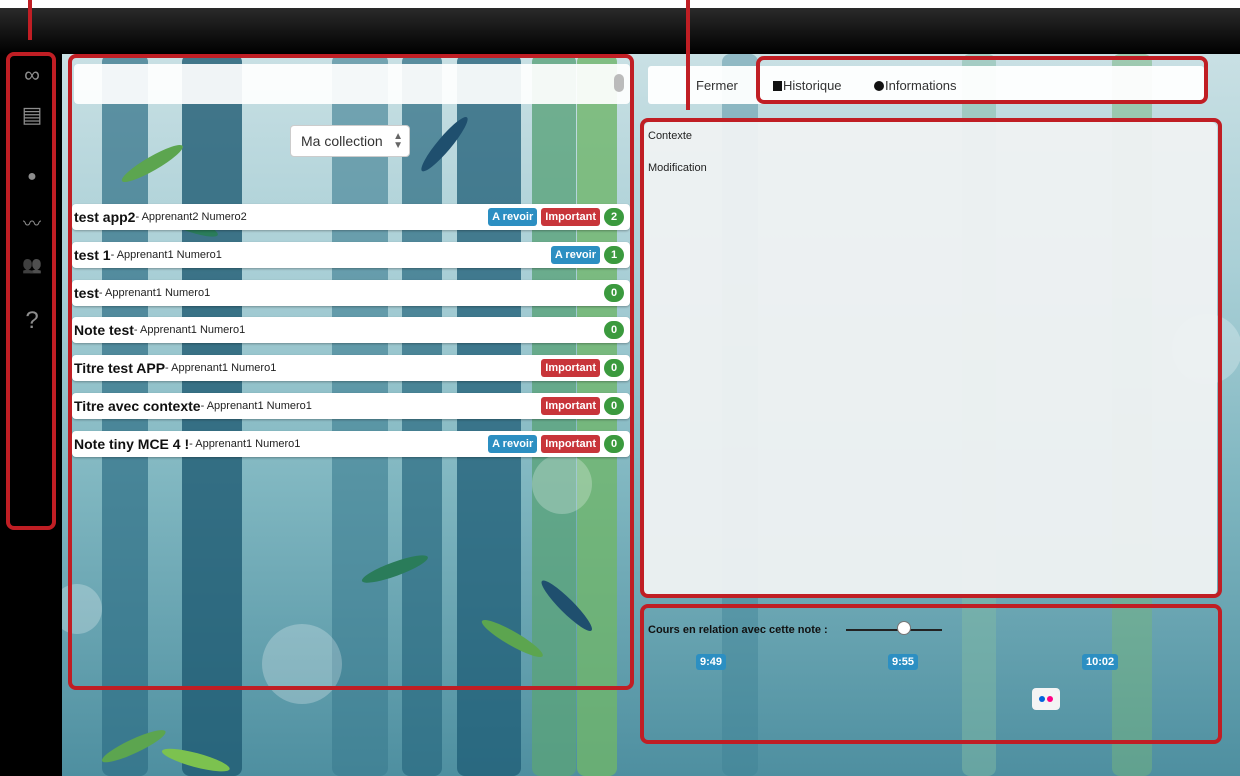 The width and height of the screenshot is (1240, 776). I want to click on annotation-box-courses, so click(931, 674).